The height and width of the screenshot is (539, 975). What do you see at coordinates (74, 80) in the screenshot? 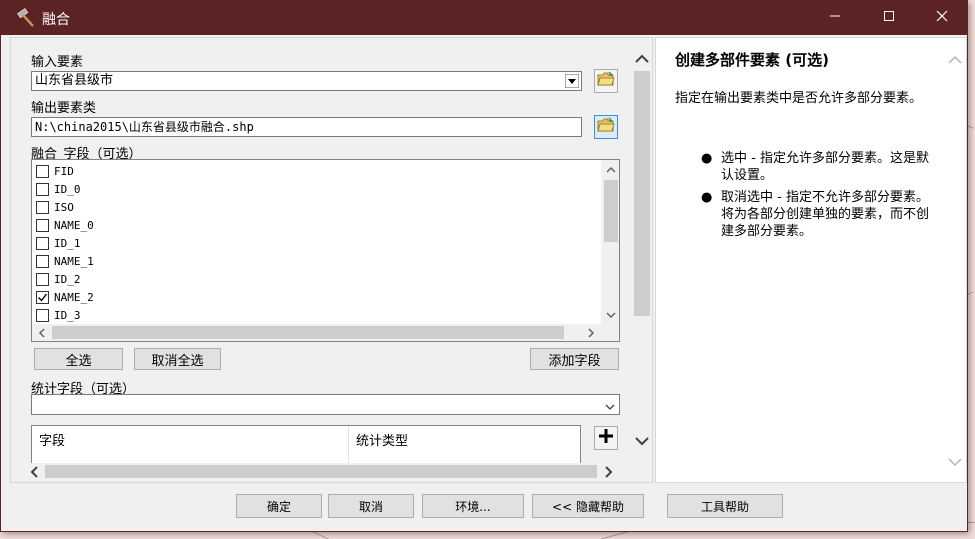
I see `input-features-value: 山东省县级市` at bounding box center [74, 80].